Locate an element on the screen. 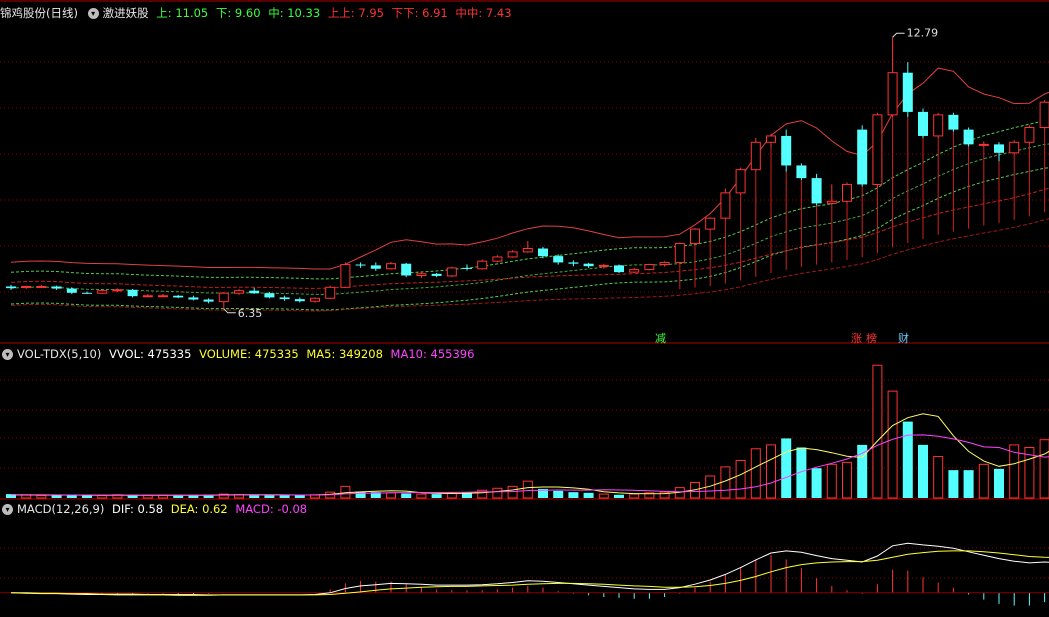 The width and height of the screenshot is (1049, 617). vol-indicator-name: VOL-TDX(5,10) is located at coordinates (59, 354).